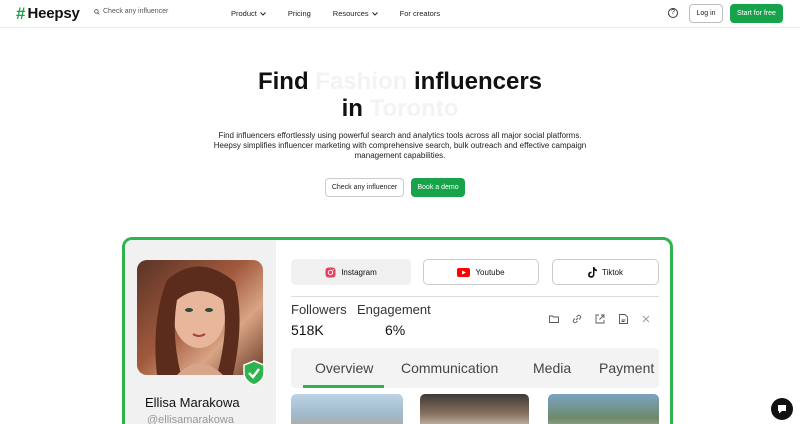  What do you see at coordinates (330, 272) in the screenshot?
I see `instagram-icon` at bounding box center [330, 272].